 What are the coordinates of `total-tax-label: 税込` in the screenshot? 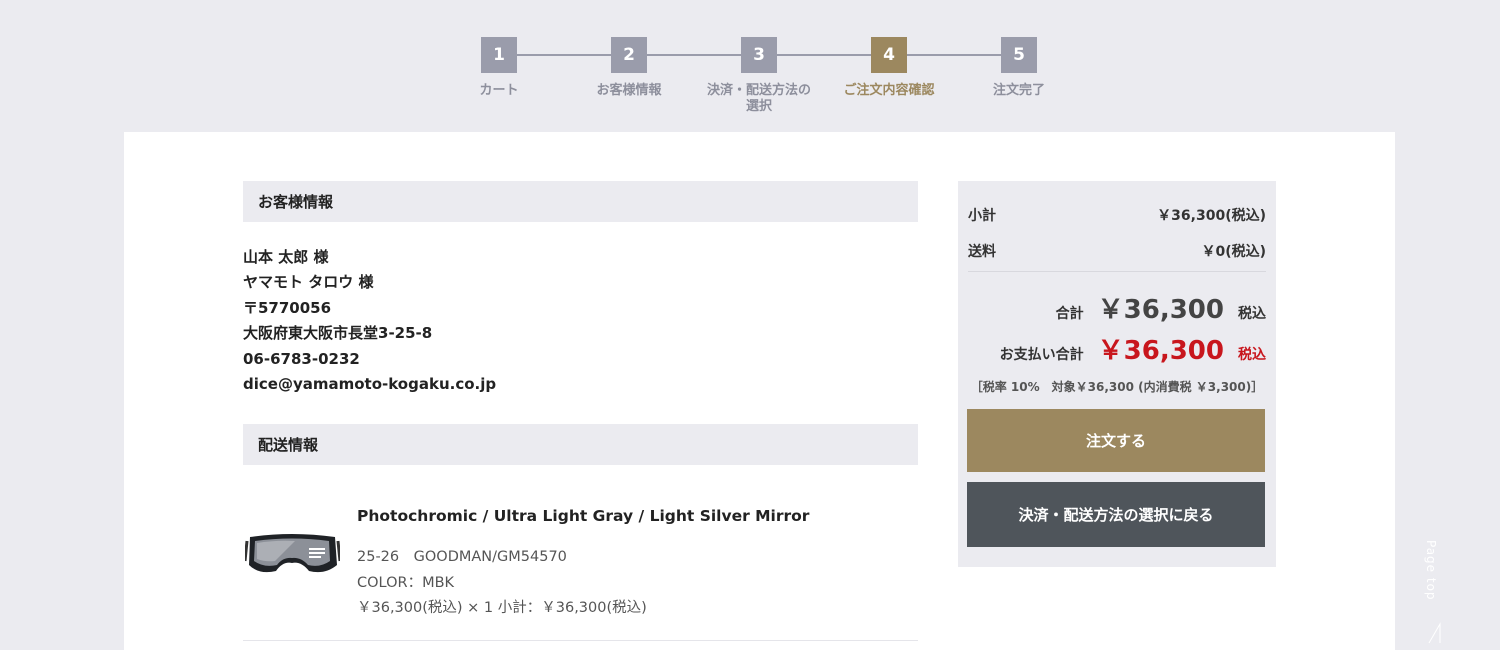 It's located at (1252, 314).